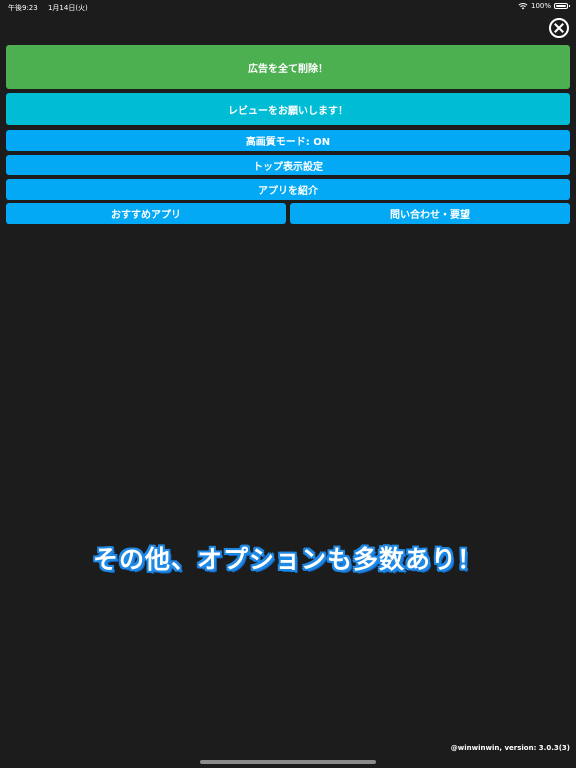  I want to click on review-button: レビューをお願いします！, so click(288, 109).